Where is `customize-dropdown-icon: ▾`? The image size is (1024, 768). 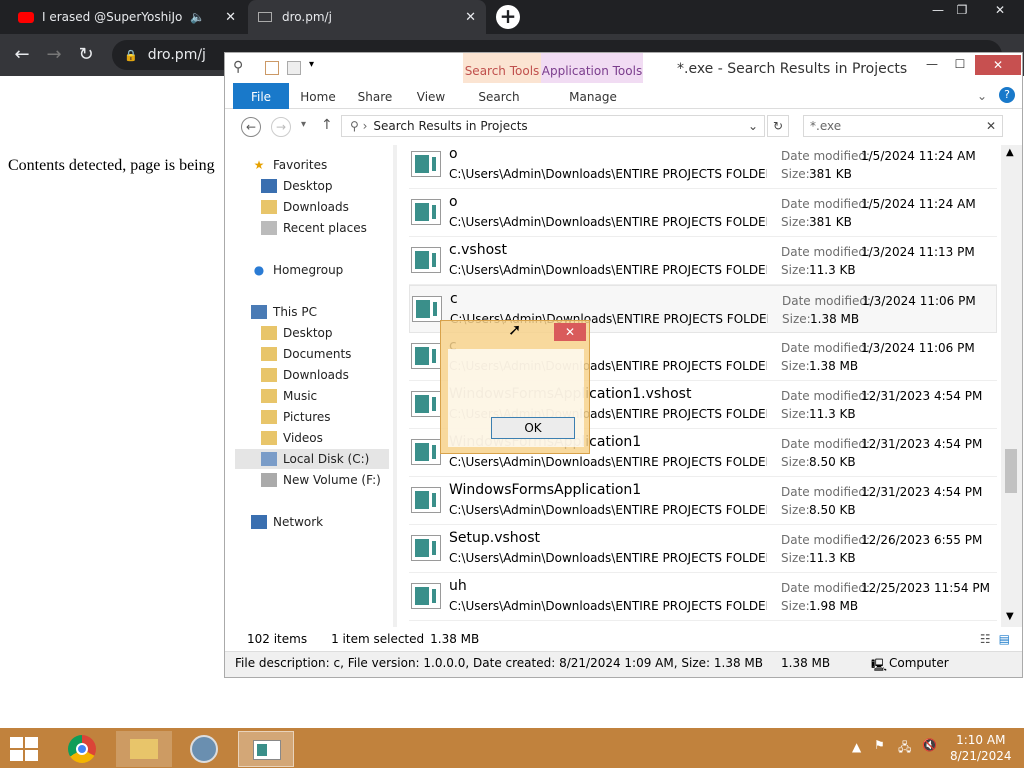
customize-dropdown-icon: ▾ is located at coordinates (311, 64).